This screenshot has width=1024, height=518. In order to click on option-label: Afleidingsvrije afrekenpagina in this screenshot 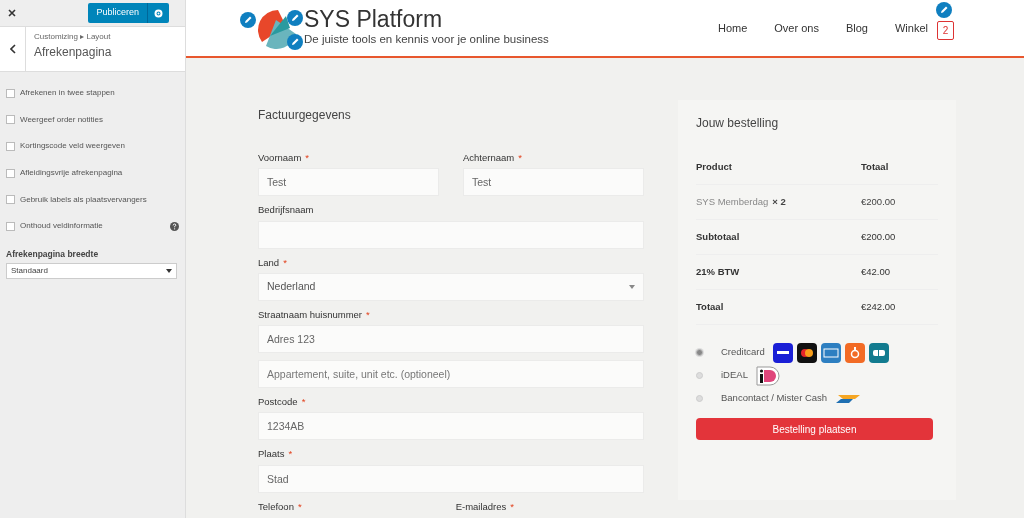, I will do `click(72, 173)`.